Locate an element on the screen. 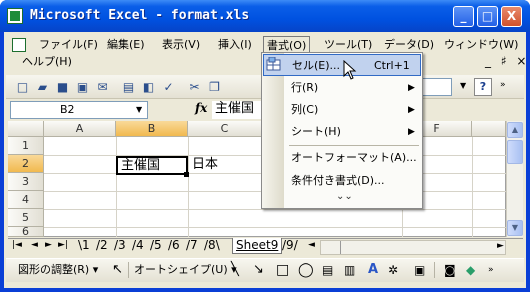 The width and height of the screenshot is (530, 292). row-header-5: 5 is located at coordinates (26, 218).